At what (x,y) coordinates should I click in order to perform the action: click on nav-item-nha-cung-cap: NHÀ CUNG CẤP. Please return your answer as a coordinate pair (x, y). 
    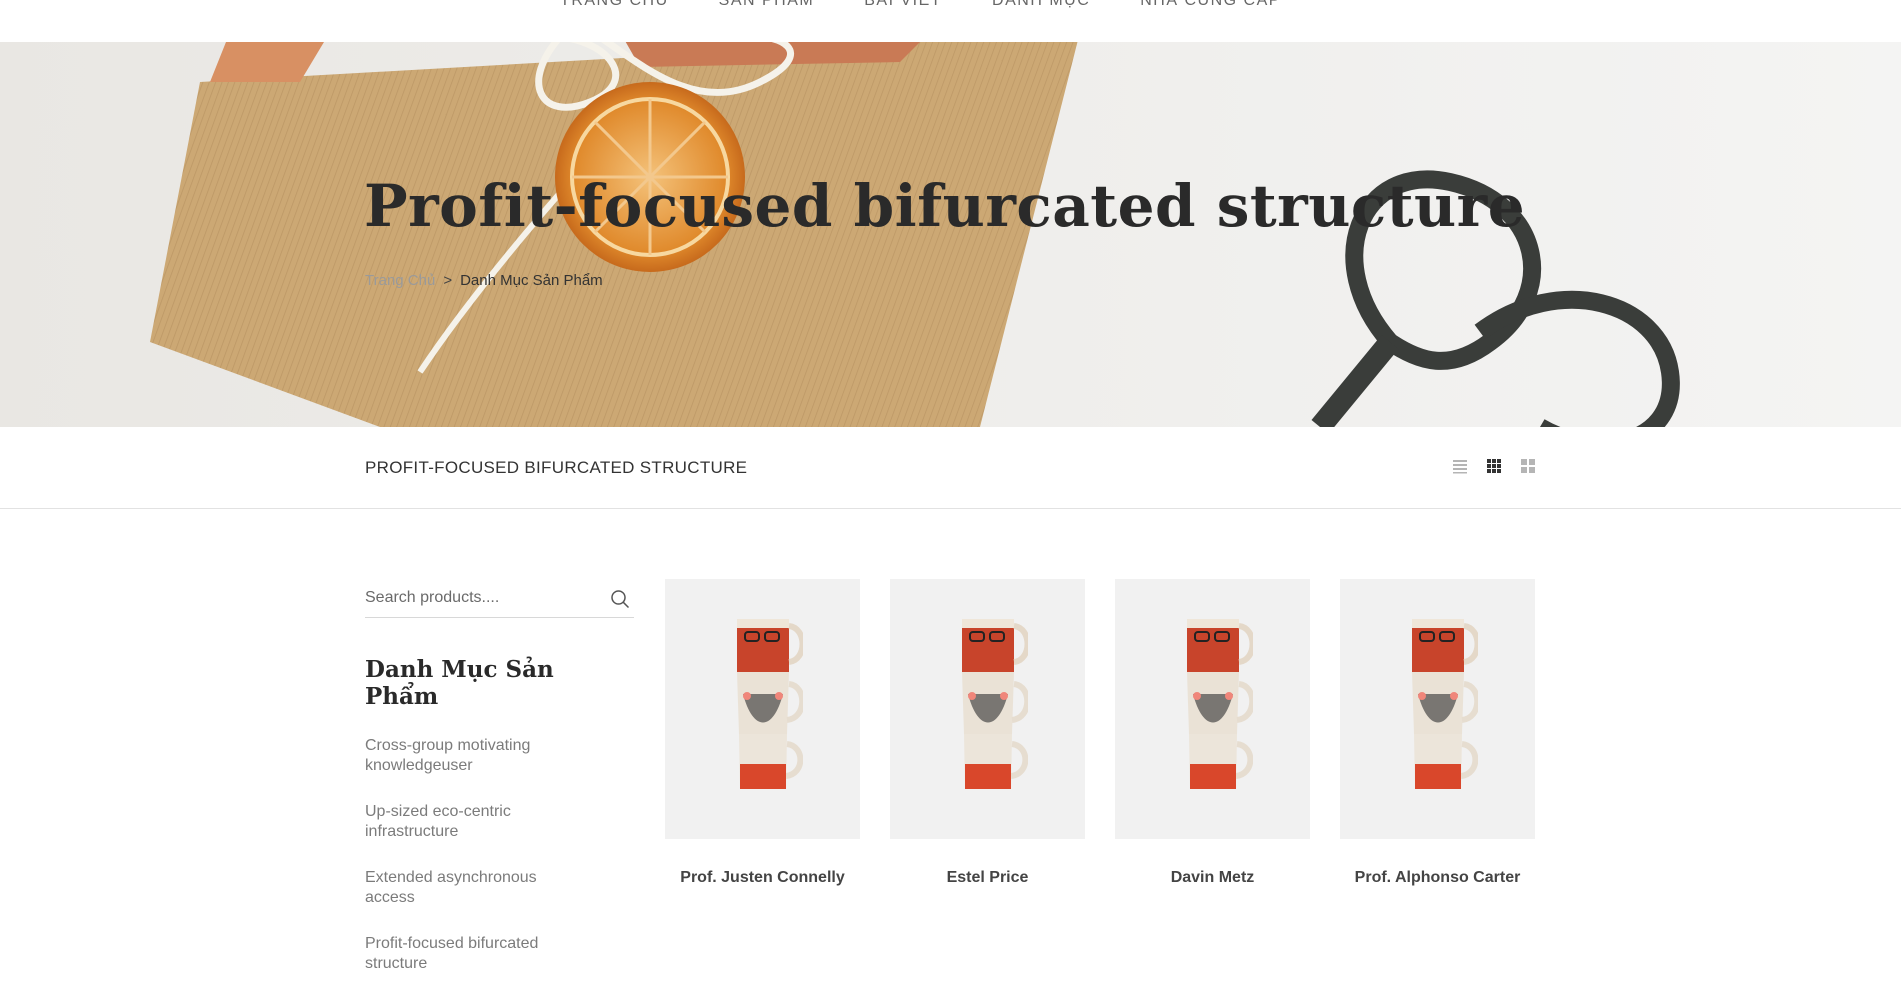
    Looking at the image, I should click on (1210, 17).